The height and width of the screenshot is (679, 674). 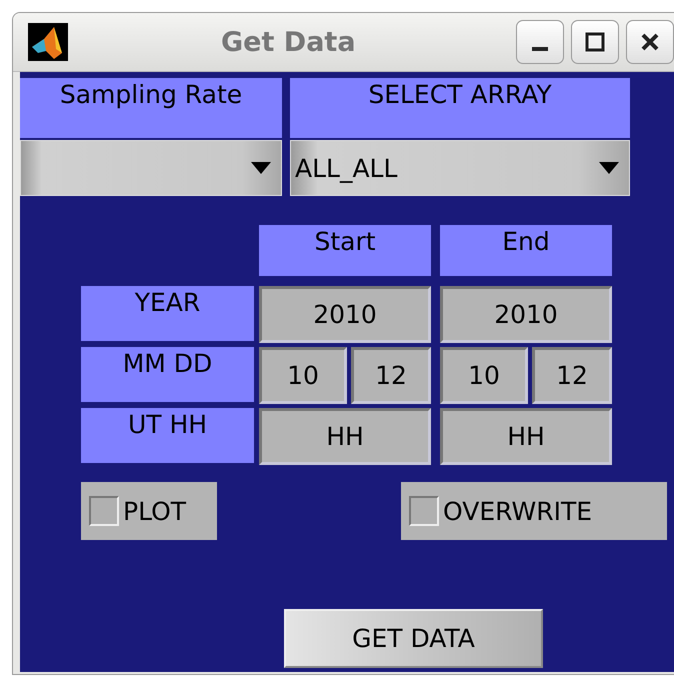 I want to click on maximize-button, so click(x=595, y=42).